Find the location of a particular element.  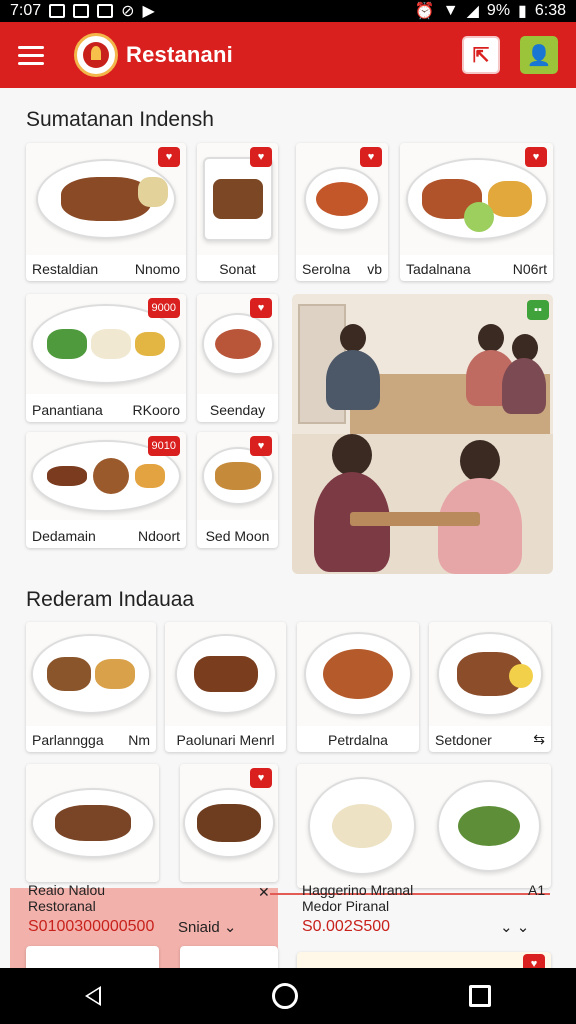

food-card: Petrdalna is located at coordinates (358, 687).